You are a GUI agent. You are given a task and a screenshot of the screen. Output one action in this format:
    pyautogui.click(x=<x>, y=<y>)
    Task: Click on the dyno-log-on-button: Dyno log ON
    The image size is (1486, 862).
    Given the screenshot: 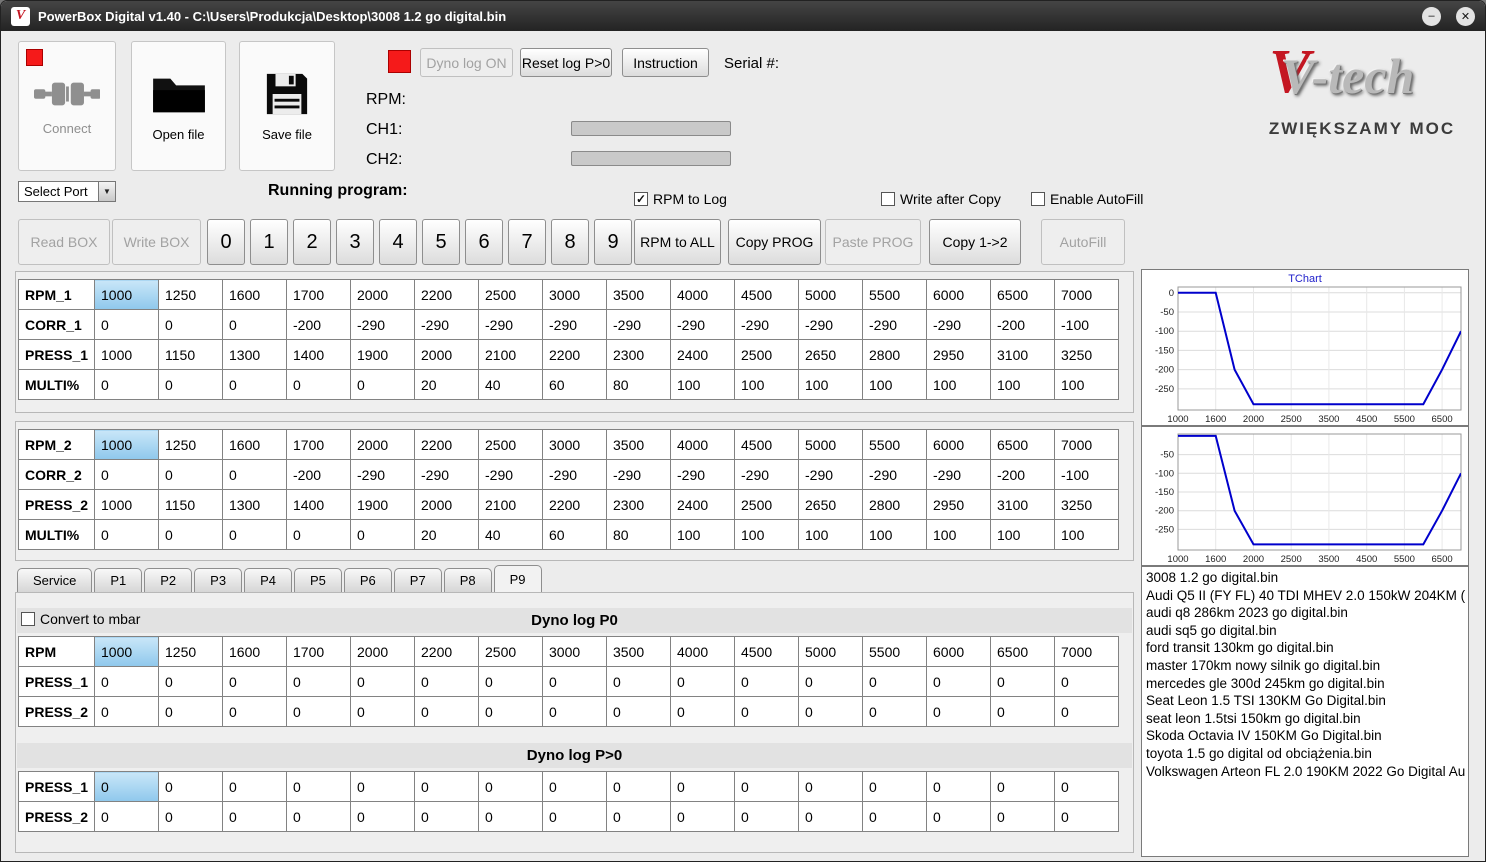 What is the action you would take?
    pyautogui.click(x=466, y=62)
    